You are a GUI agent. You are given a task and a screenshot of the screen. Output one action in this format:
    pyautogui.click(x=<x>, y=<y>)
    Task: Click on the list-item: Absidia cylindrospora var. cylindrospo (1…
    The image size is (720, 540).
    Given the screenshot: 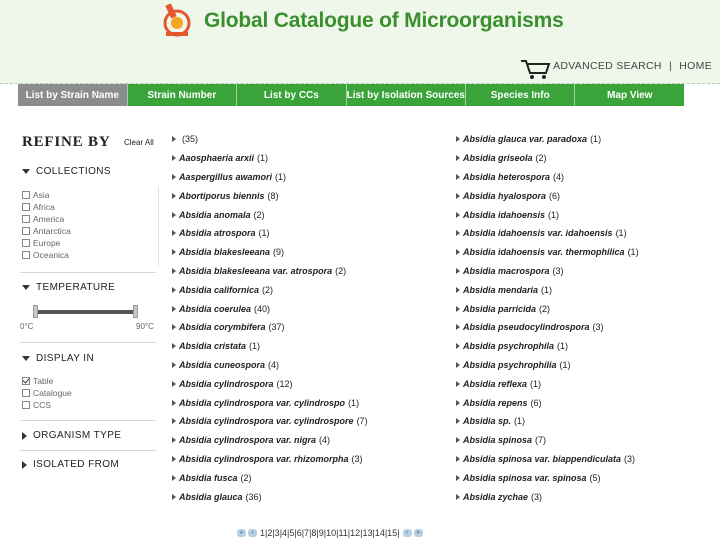 What is the action you would take?
    pyautogui.click(x=270, y=402)
    